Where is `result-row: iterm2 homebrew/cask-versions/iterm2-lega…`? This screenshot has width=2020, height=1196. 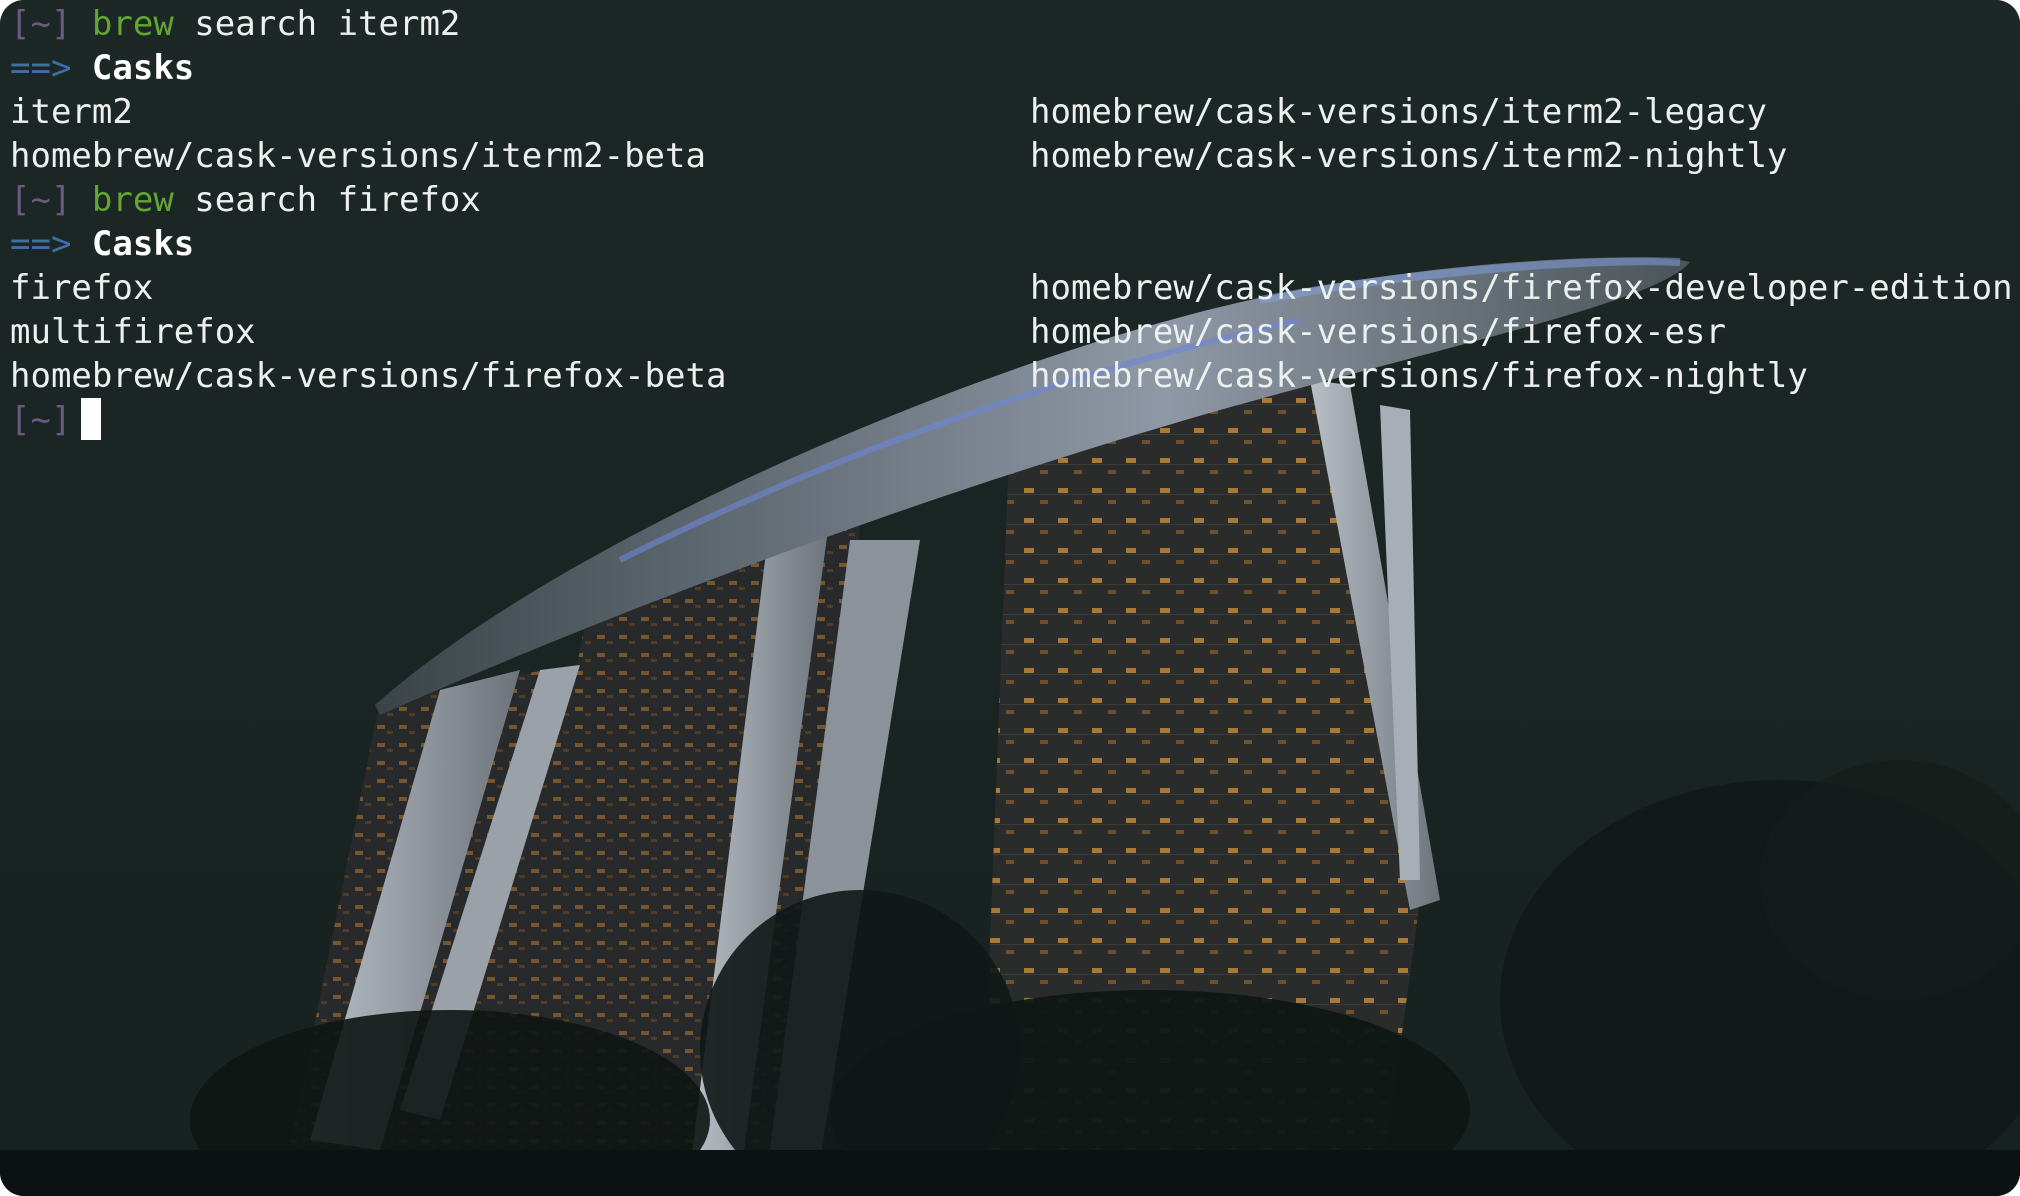
result-row: iterm2 homebrew/cask-versions/iterm2-lega… is located at coordinates (1010, 112).